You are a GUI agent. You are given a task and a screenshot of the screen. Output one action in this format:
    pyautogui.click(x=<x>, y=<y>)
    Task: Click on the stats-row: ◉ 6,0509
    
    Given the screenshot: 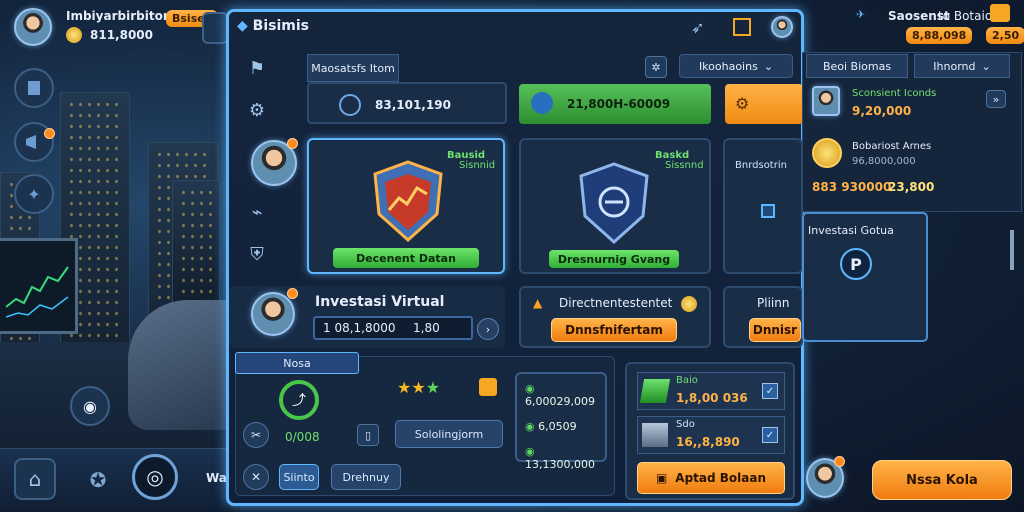 What is the action you would take?
    pyautogui.click(x=551, y=426)
    